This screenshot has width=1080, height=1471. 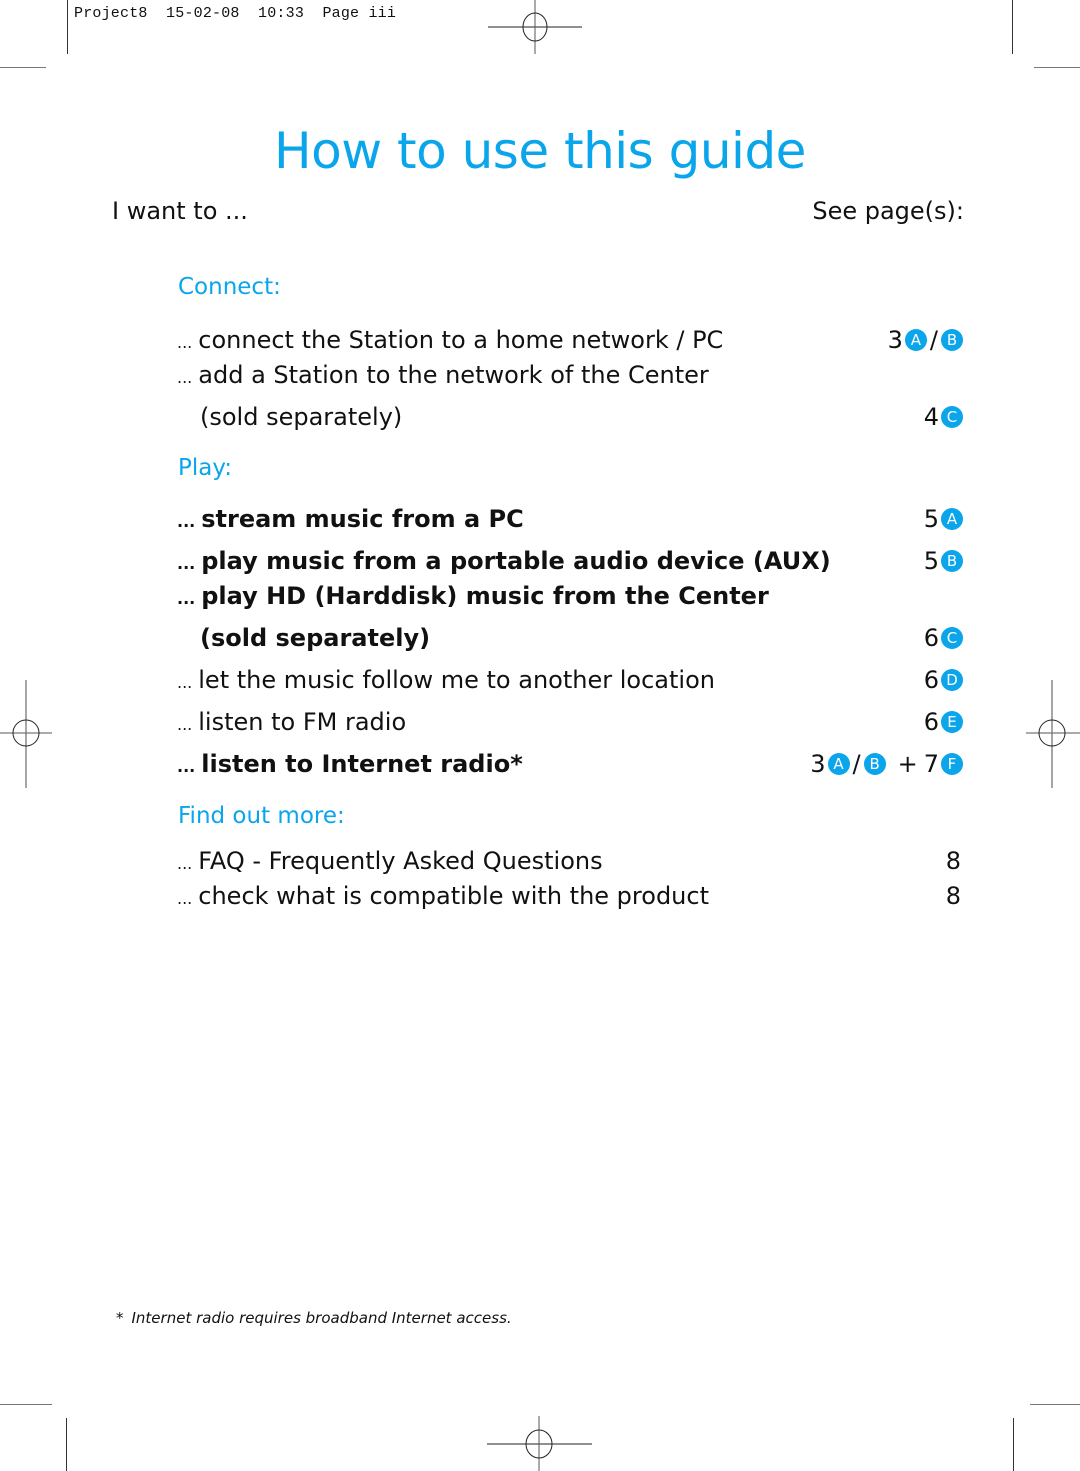 What do you see at coordinates (952, 722) in the screenshot?
I see `section-badge-e-icon: E` at bounding box center [952, 722].